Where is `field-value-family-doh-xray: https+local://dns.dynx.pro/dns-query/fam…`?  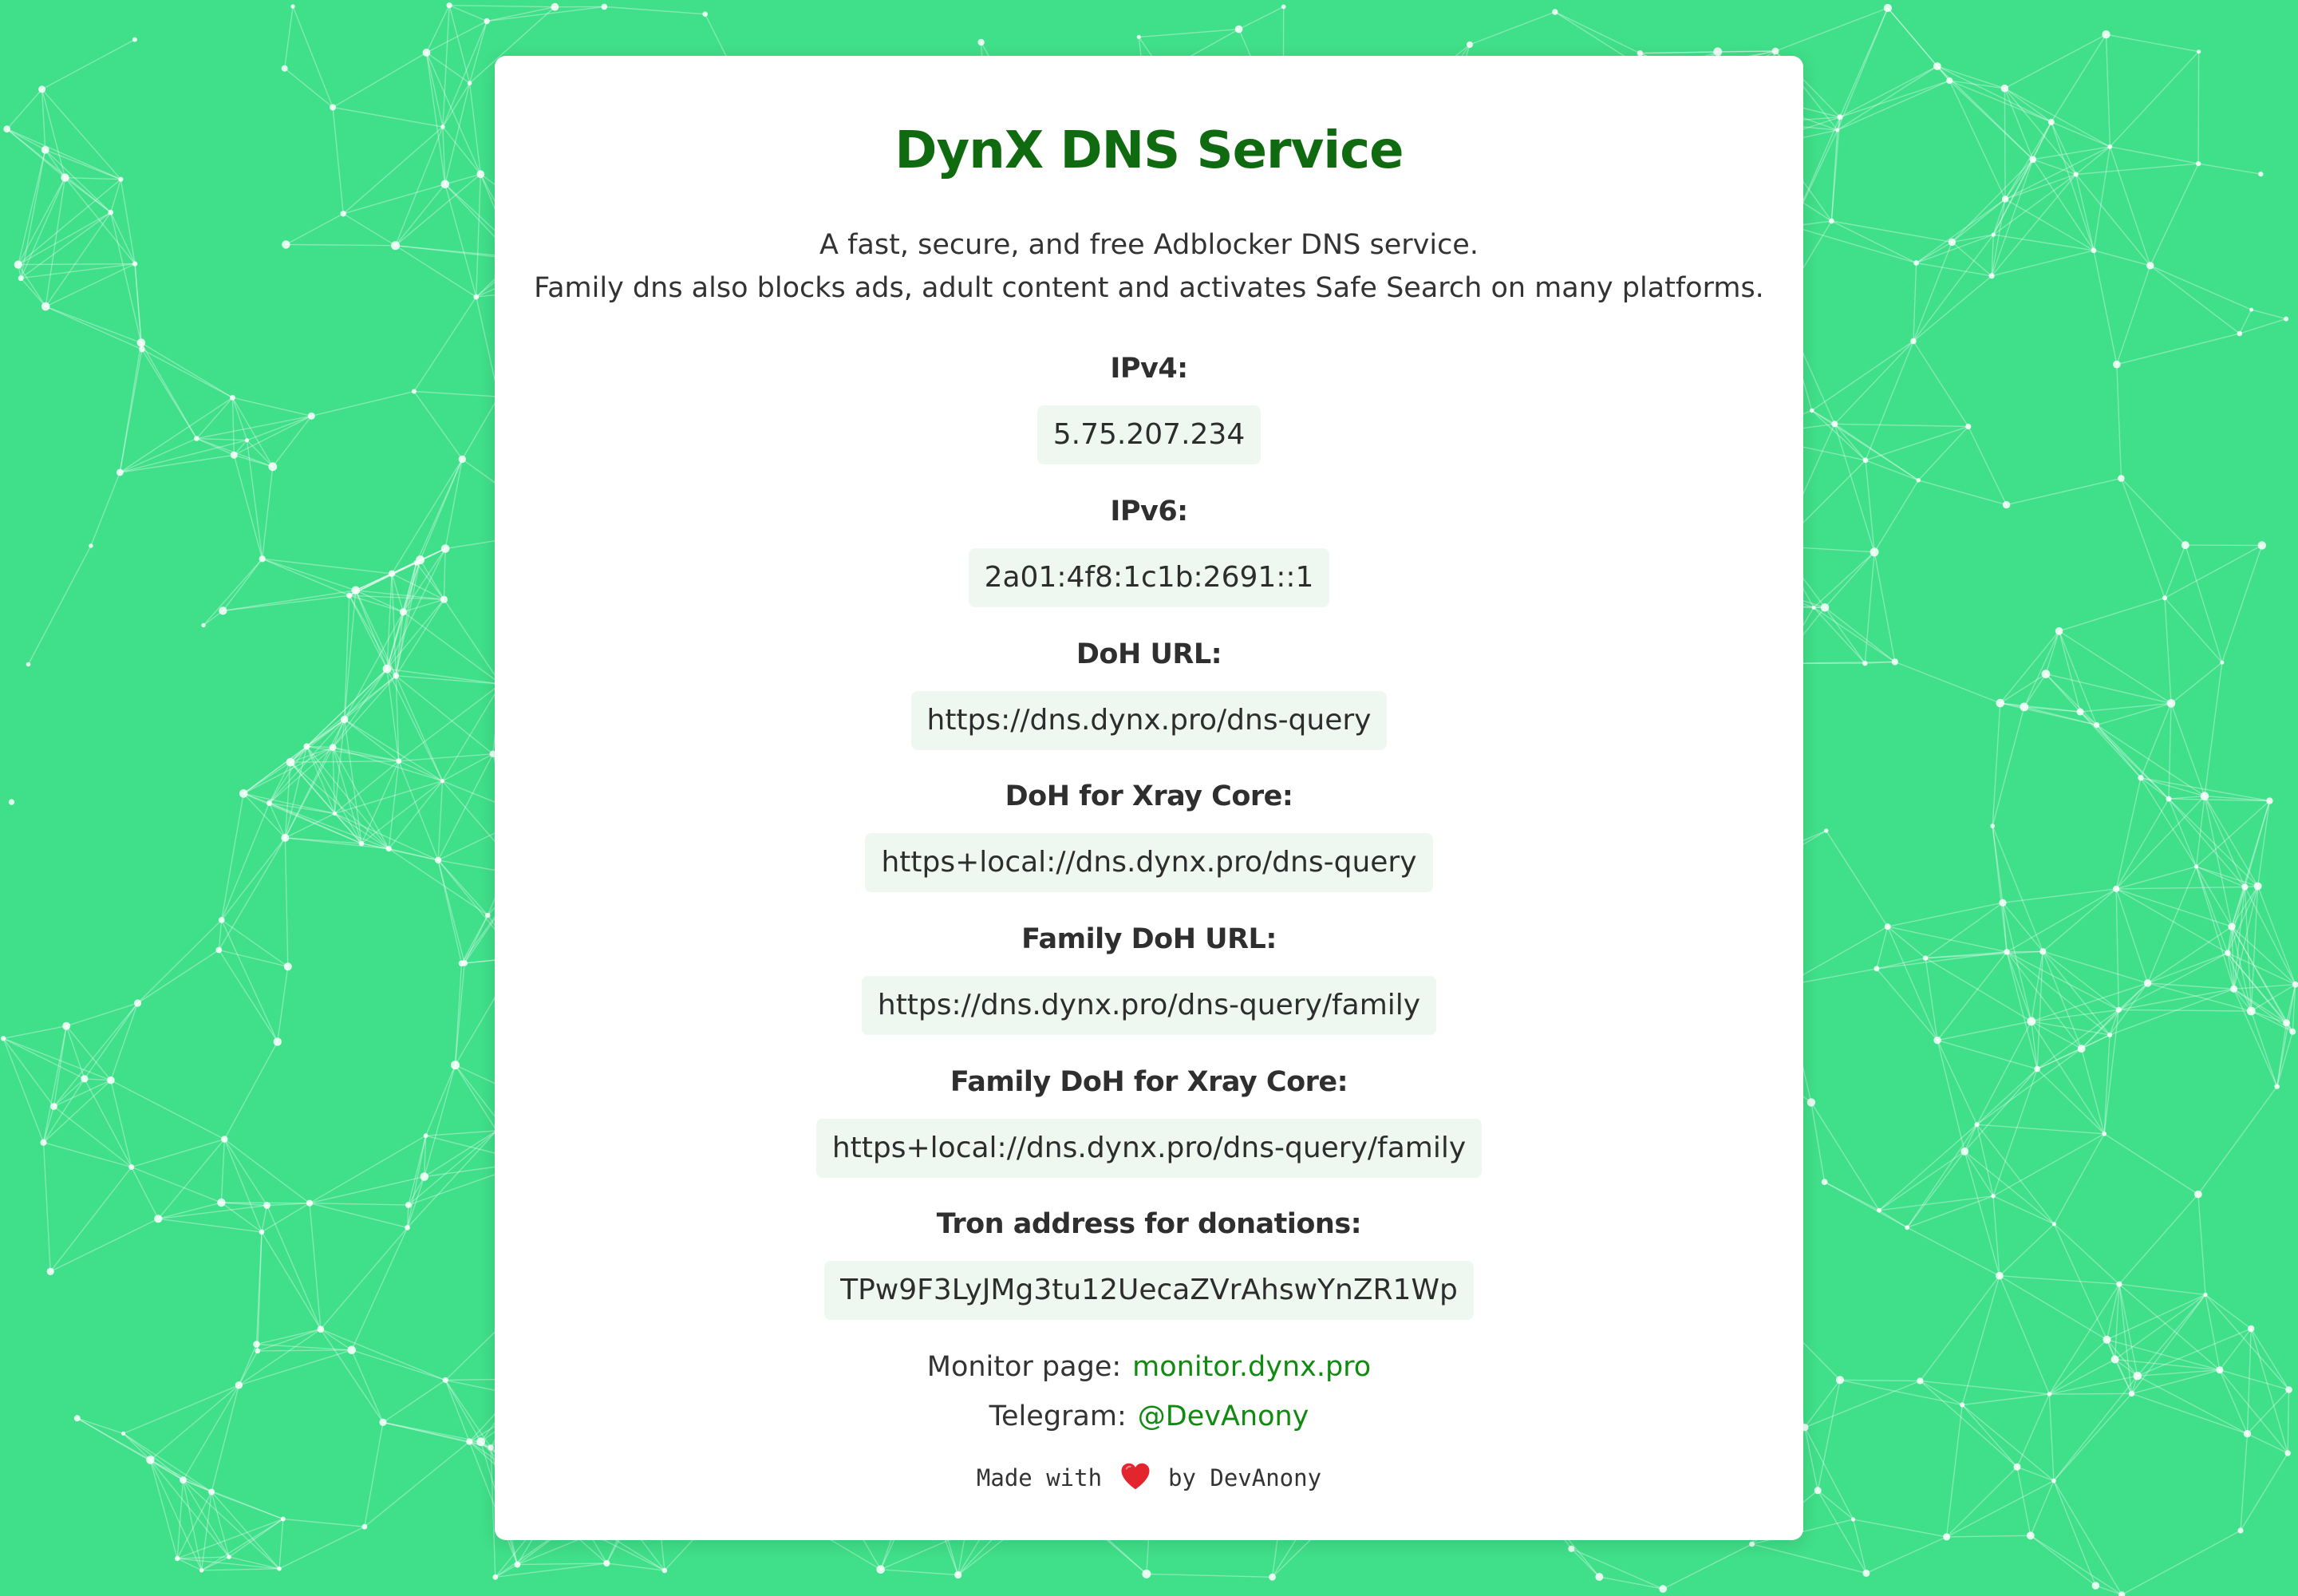 field-value-family-doh-xray: https+local://dns.dynx.pro/dns-query/fam… is located at coordinates (1149, 1148).